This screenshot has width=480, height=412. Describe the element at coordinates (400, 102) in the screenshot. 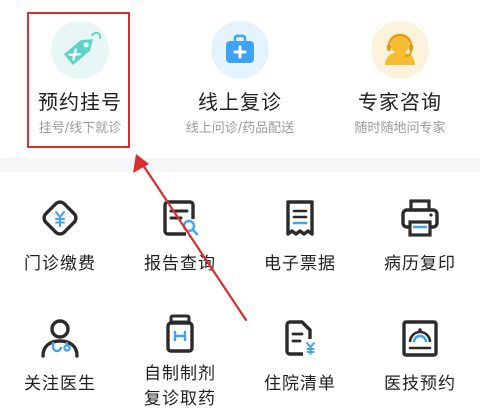

I see `expert-consultation-title: 专家咨询` at that location.